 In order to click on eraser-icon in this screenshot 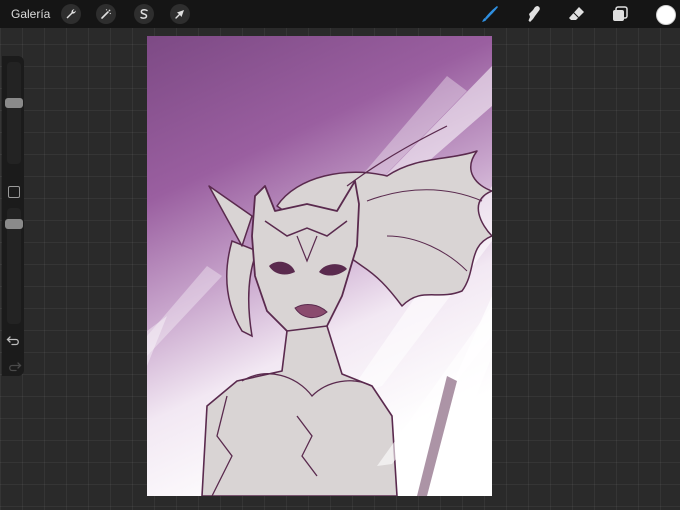, I will do `click(576, 13)`.